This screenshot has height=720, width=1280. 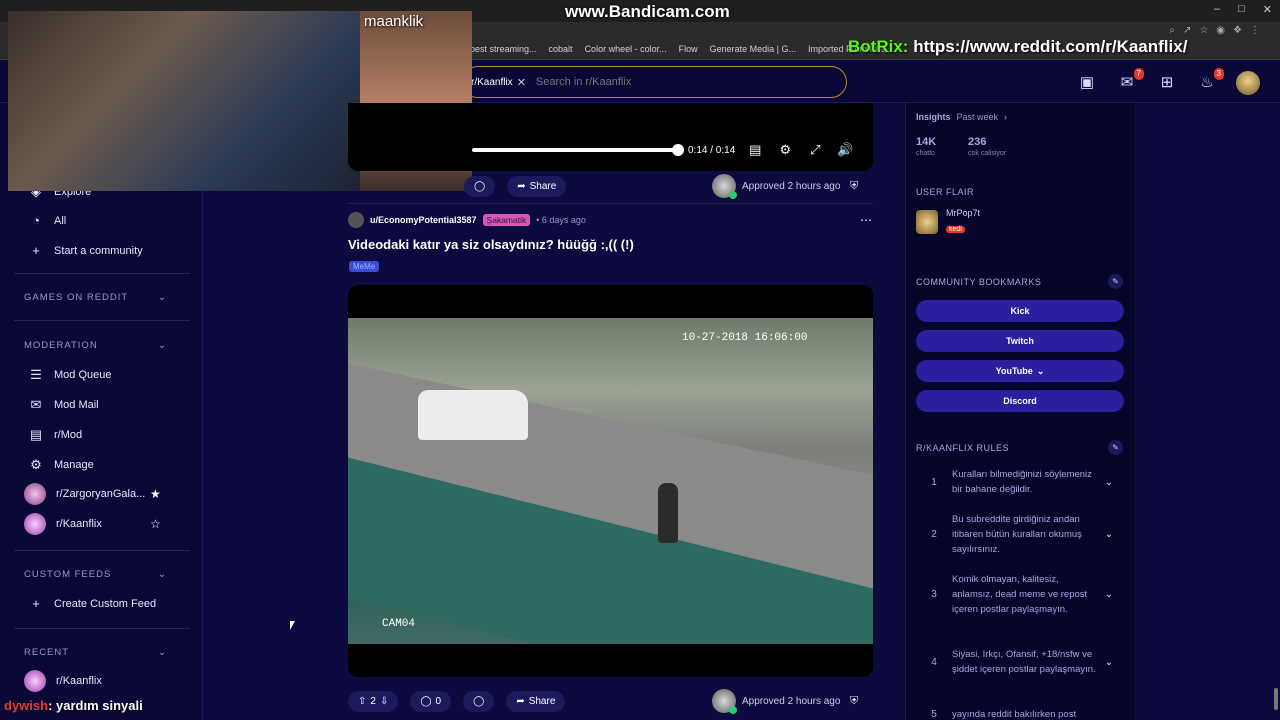 What do you see at coordinates (1267, 9) in the screenshot?
I see `close-icon: ✕` at bounding box center [1267, 9].